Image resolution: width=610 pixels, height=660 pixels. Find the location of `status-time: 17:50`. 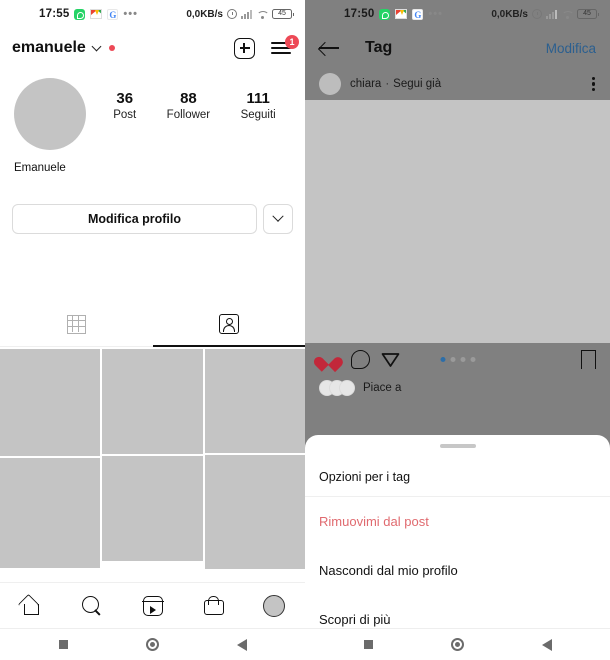

status-time: 17:50 is located at coordinates (359, 14).